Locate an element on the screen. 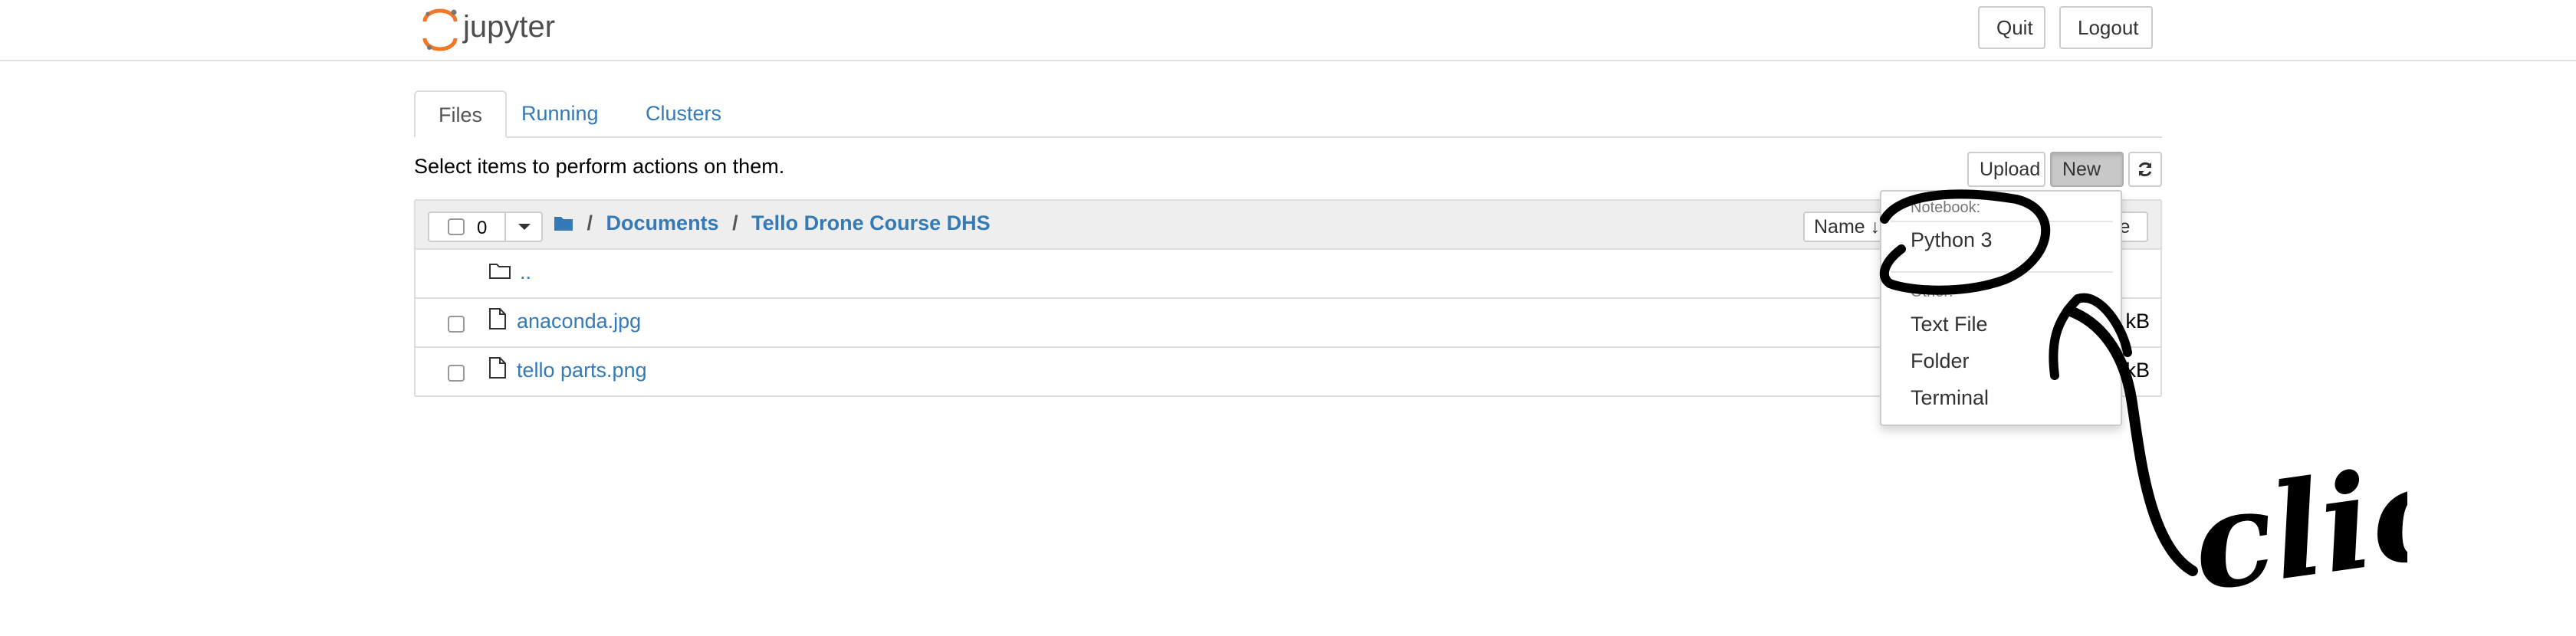 This screenshot has height=636, width=2576. select-all-group: 0 is located at coordinates (485, 226).